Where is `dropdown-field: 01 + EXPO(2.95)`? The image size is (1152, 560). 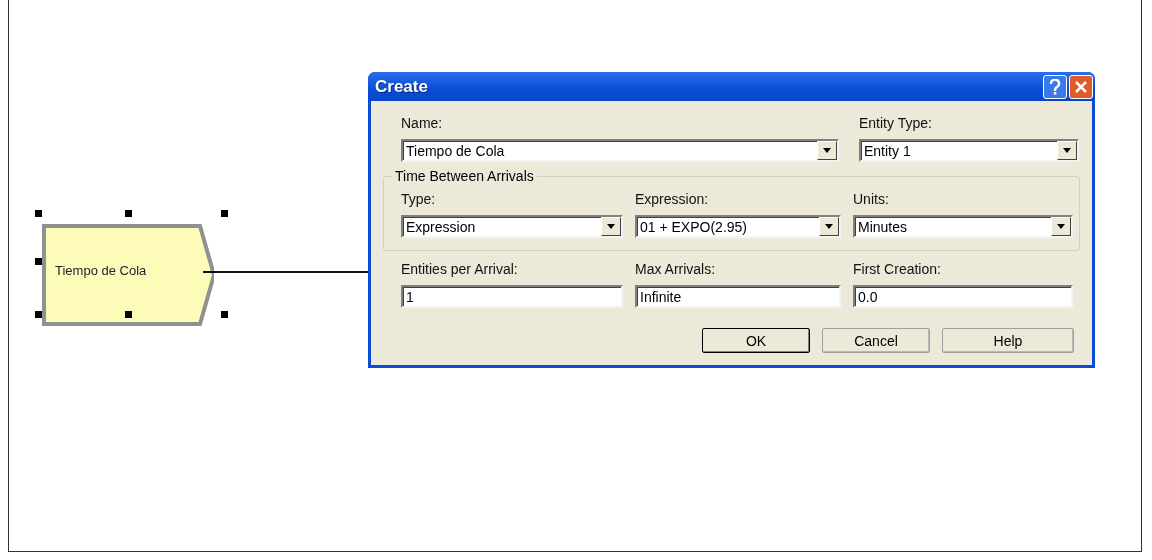 dropdown-field: 01 + EXPO(2.95) is located at coordinates (738, 226).